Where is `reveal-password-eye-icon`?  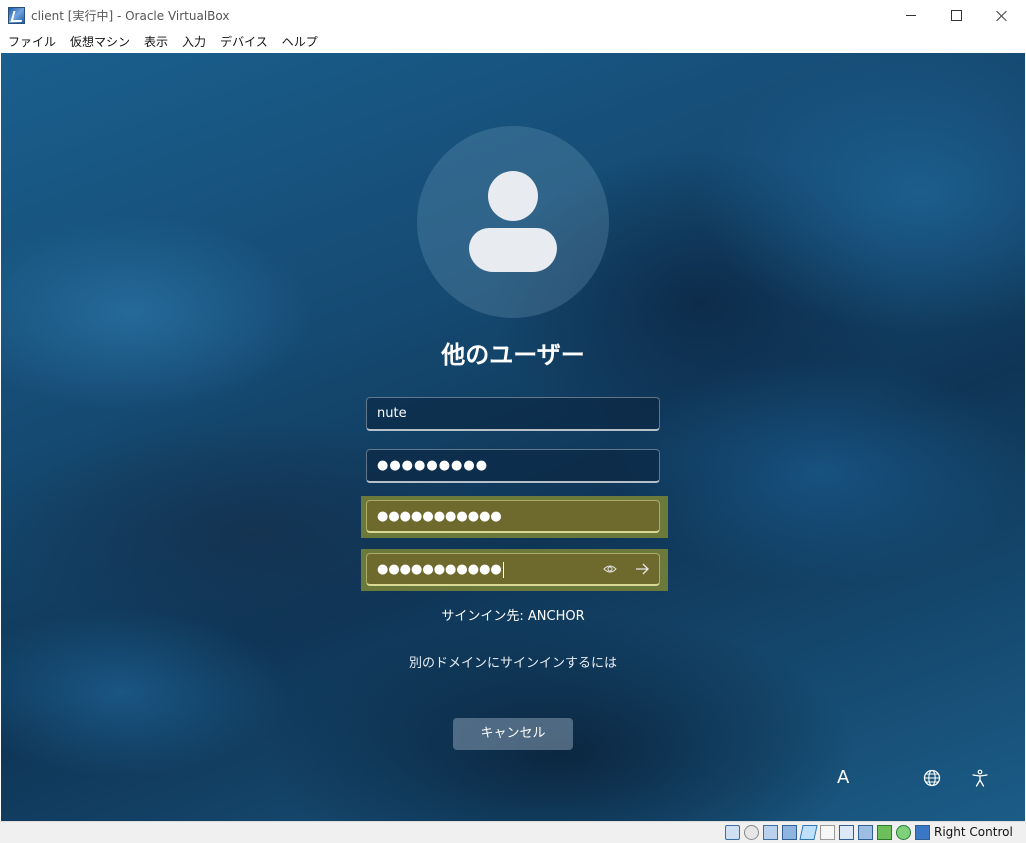
reveal-password-eye-icon is located at coordinates (610, 569).